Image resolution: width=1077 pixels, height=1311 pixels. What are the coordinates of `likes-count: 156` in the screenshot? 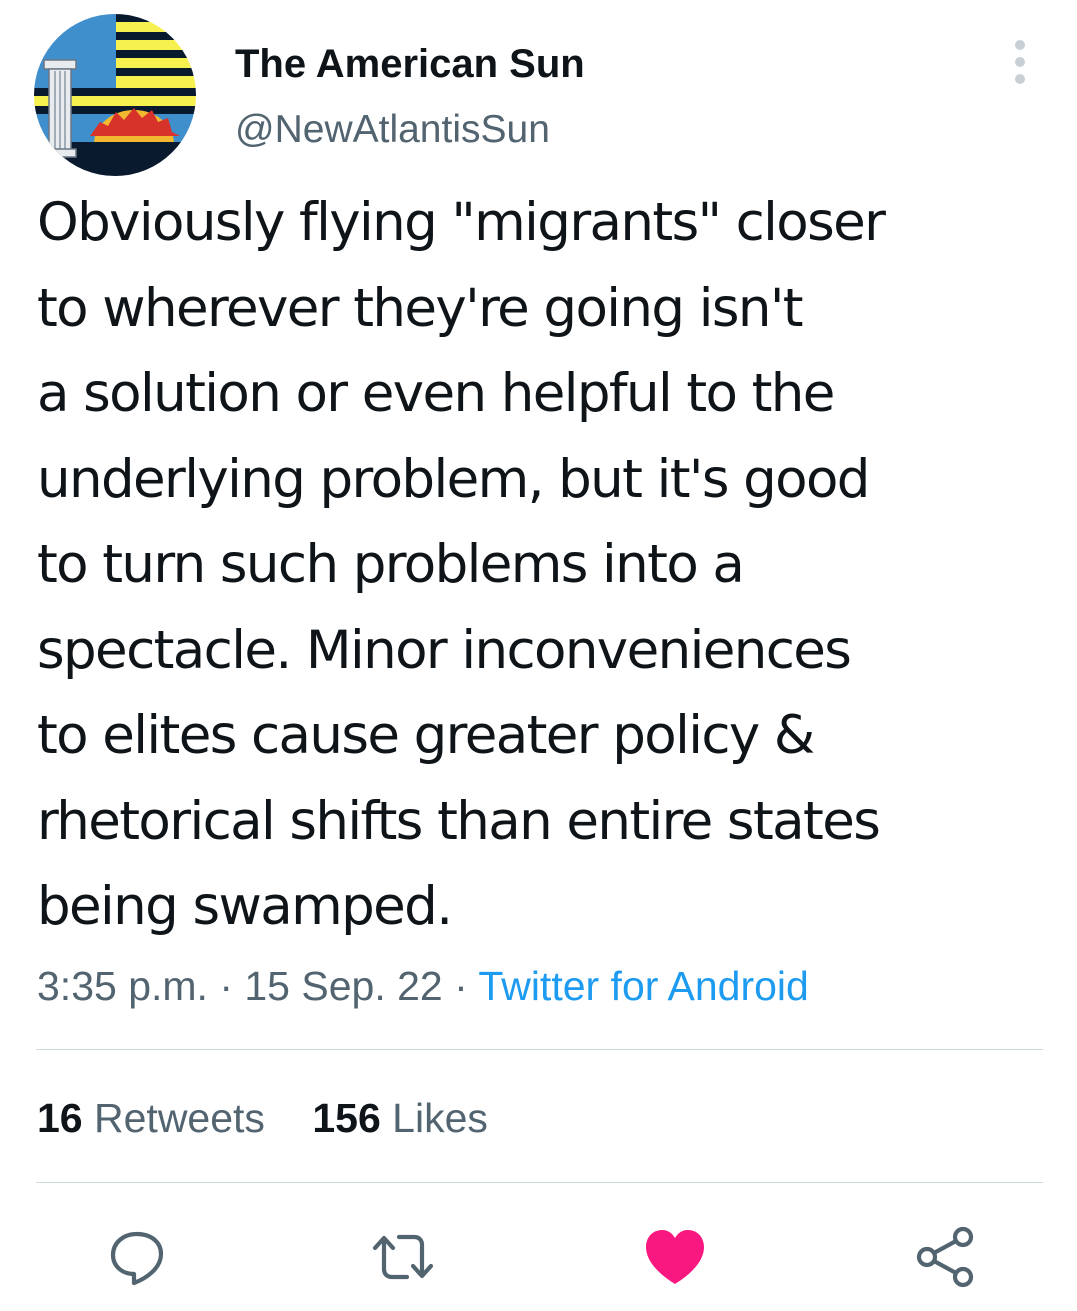 It's located at (346, 1118).